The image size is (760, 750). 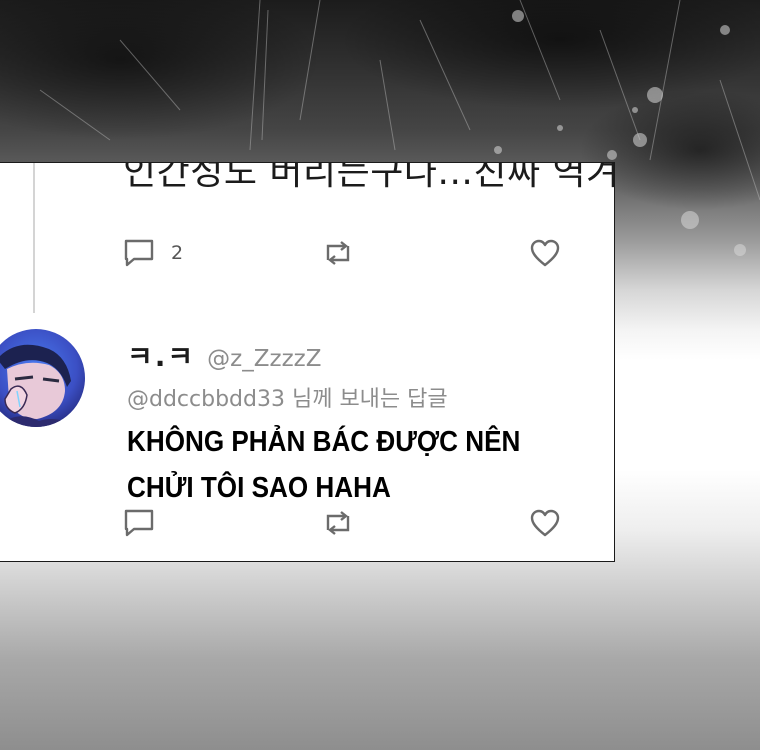 I want to click on avatar-portrait, so click(x=42, y=378).